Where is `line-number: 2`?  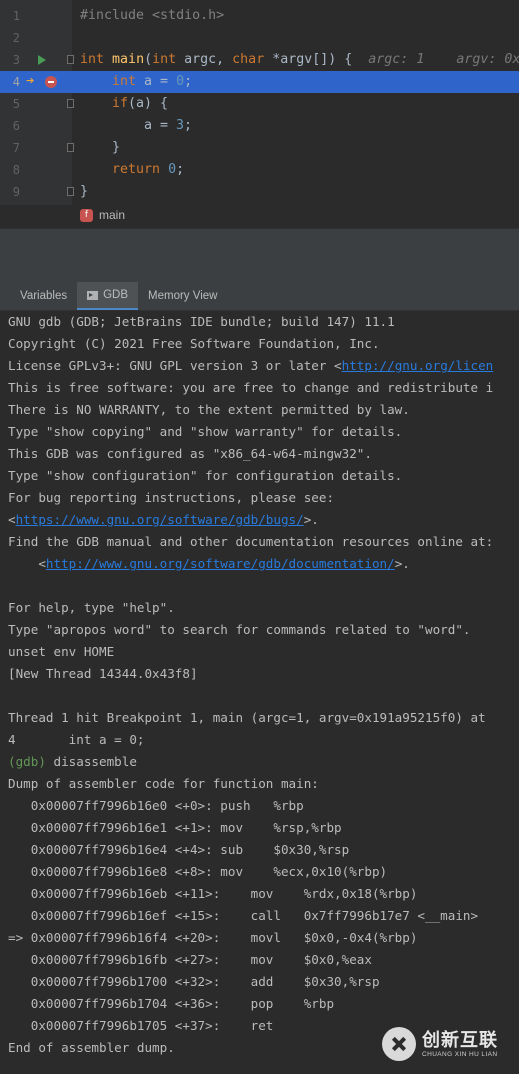 line-number: 2 is located at coordinates (16, 38).